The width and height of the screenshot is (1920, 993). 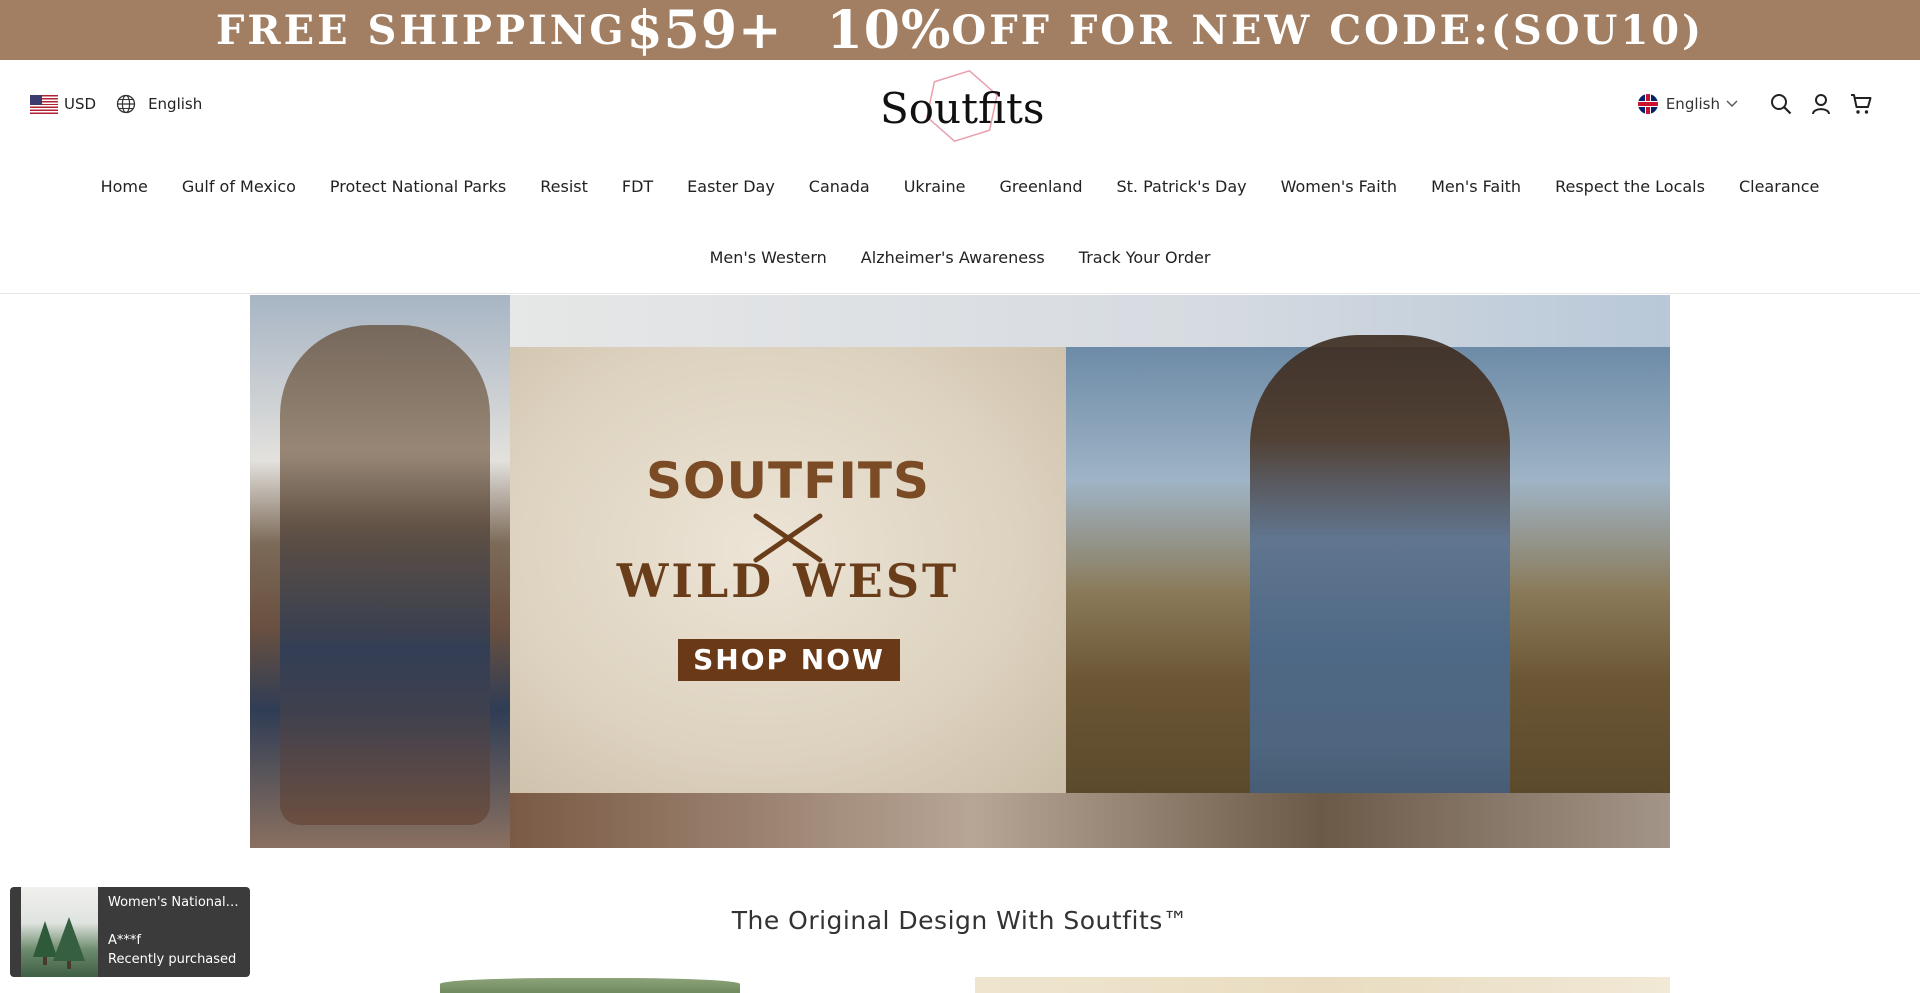 What do you see at coordinates (1090, 820) in the screenshot?
I see `hero-bottom-strip` at bounding box center [1090, 820].